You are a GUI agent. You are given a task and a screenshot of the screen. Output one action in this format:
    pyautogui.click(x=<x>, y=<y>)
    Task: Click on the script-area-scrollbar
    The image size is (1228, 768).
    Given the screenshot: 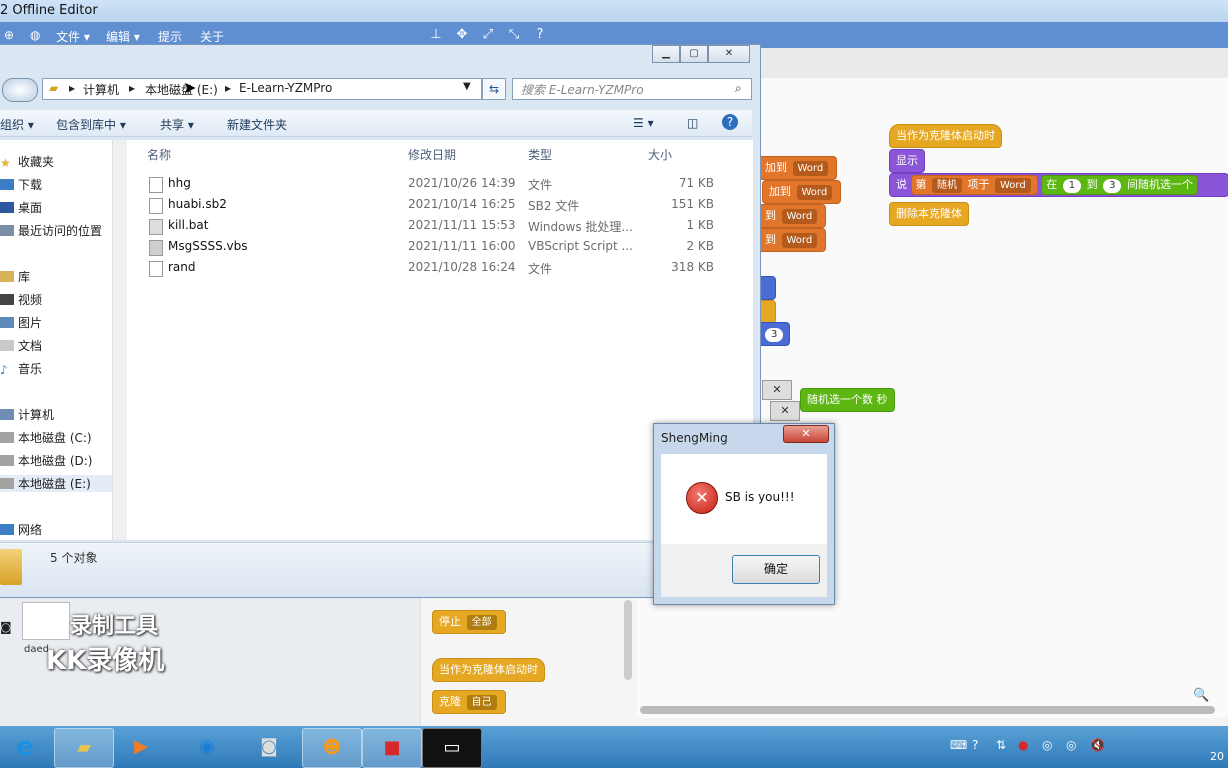 What is the action you would take?
    pyautogui.click(x=927, y=710)
    